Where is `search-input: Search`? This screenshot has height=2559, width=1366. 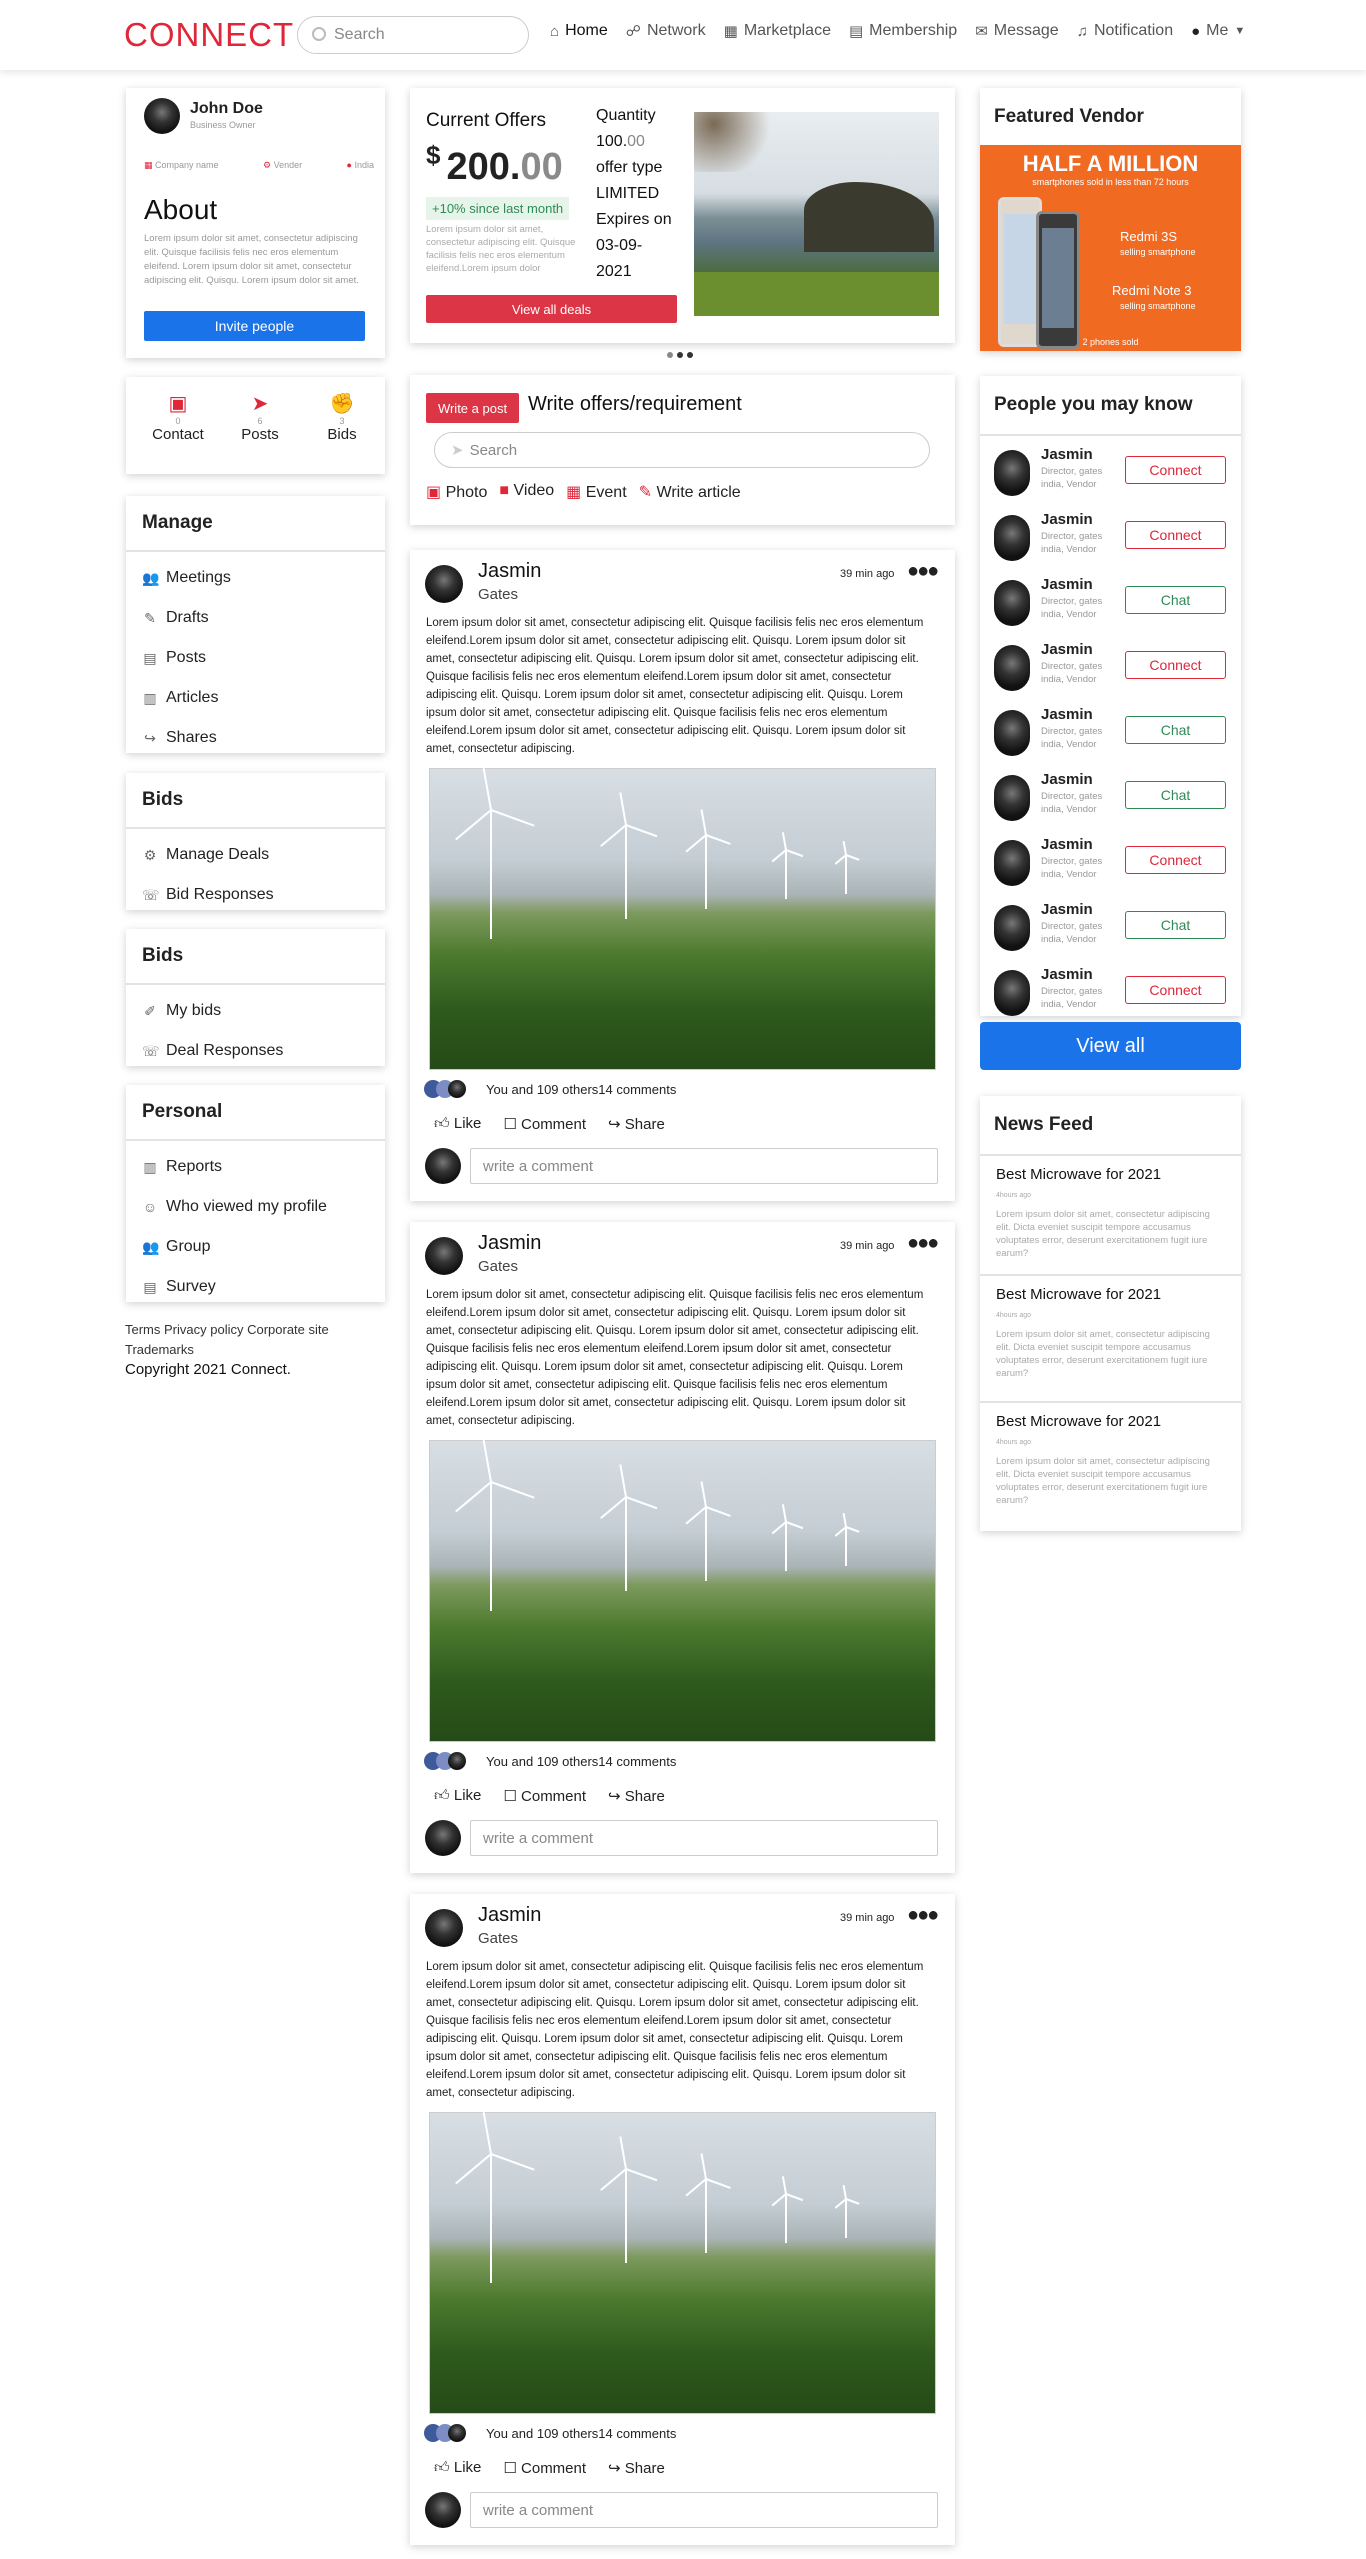
search-input: Search is located at coordinates (413, 35).